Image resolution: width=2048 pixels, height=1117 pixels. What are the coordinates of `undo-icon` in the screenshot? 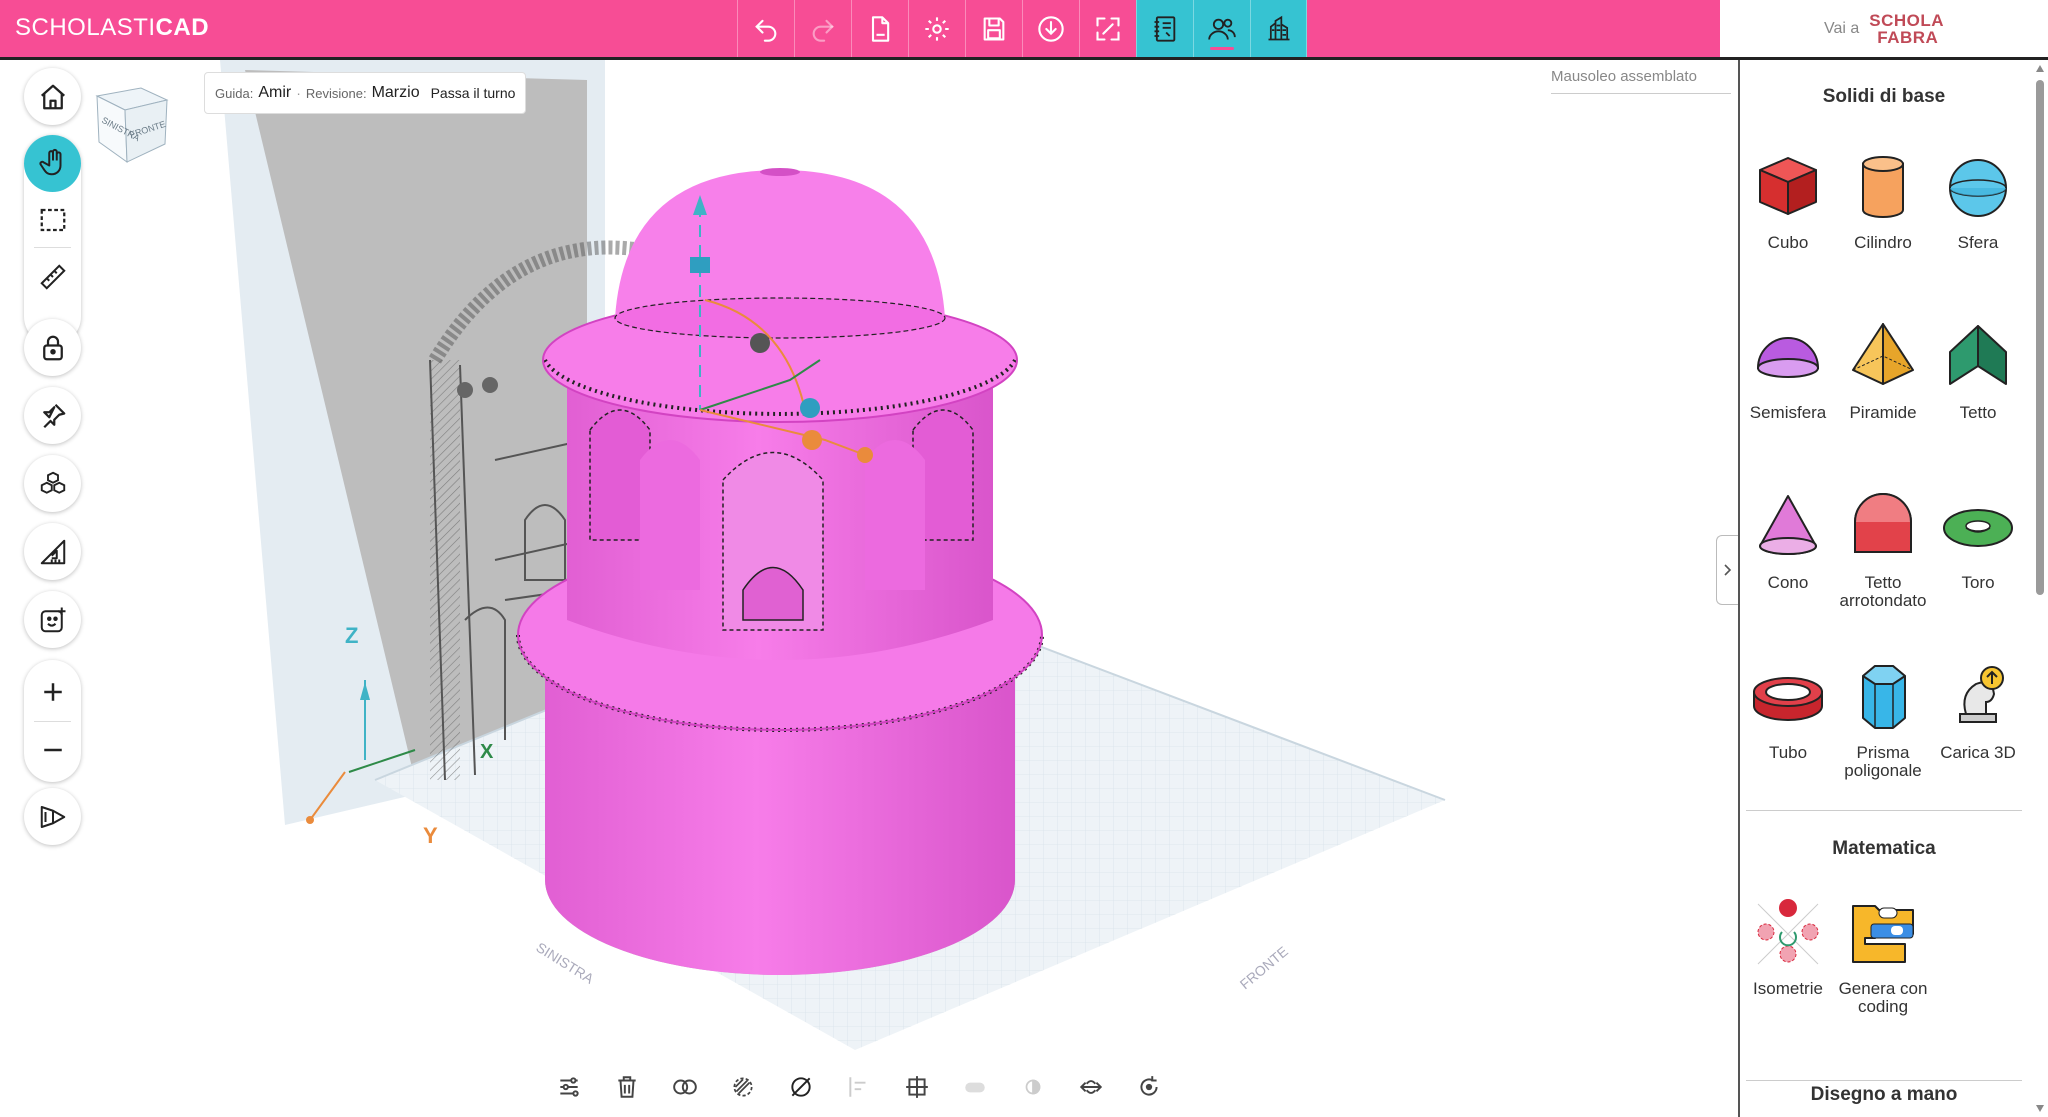 It's located at (766, 30).